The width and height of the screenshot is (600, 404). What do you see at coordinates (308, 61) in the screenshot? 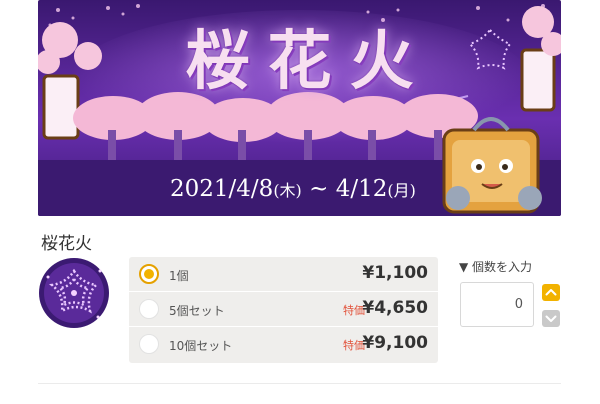
I see `banner-title: 桜花火` at bounding box center [308, 61].